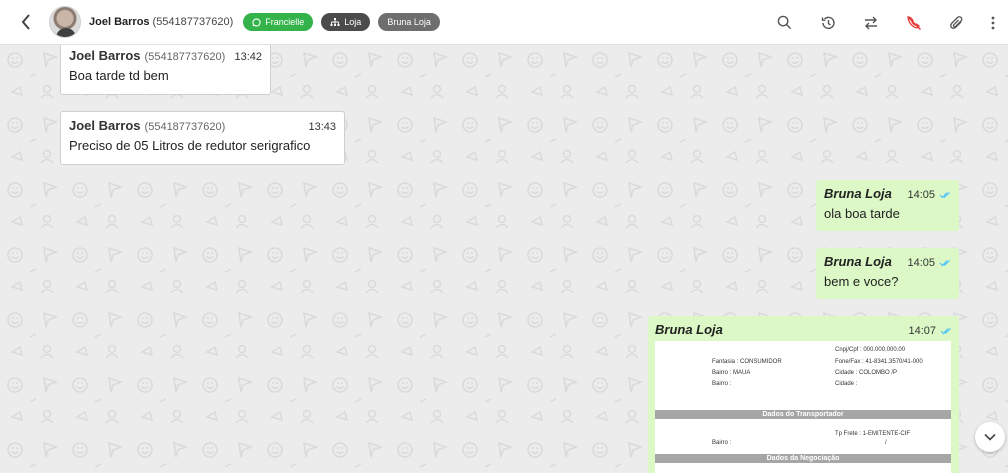  Describe the element at coordinates (193, 22) in the screenshot. I see `contact-phone: (554187737620)` at that location.